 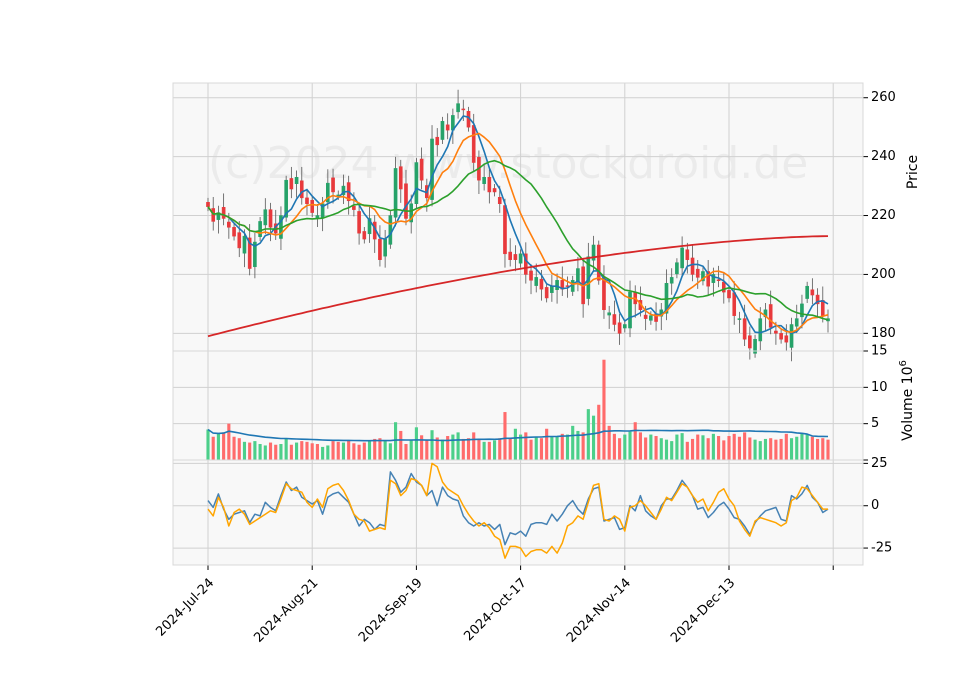 I want to click on x-tick-label: 2024-Oct-17, so click(x=495, y=610).